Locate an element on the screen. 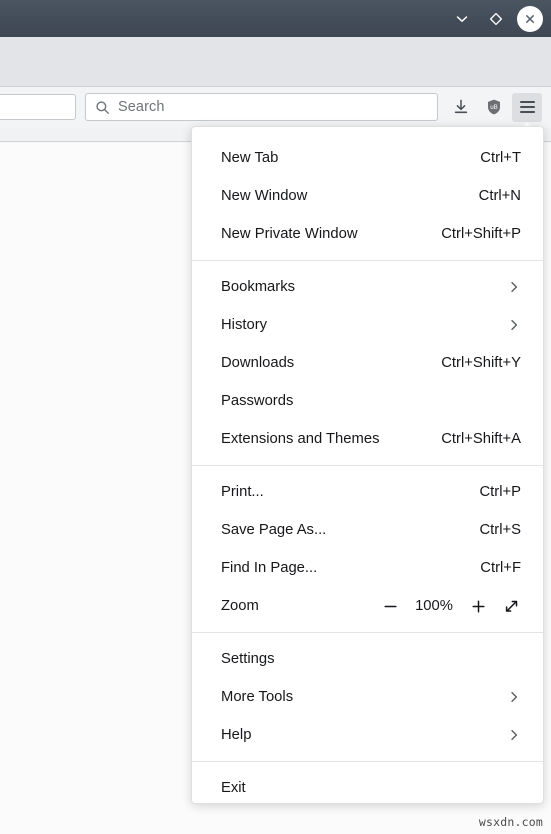 This screenshot has height=834, width=551. menu-item-shortcut: Ctrl+Shift+P is located at coordinates (481, 234).